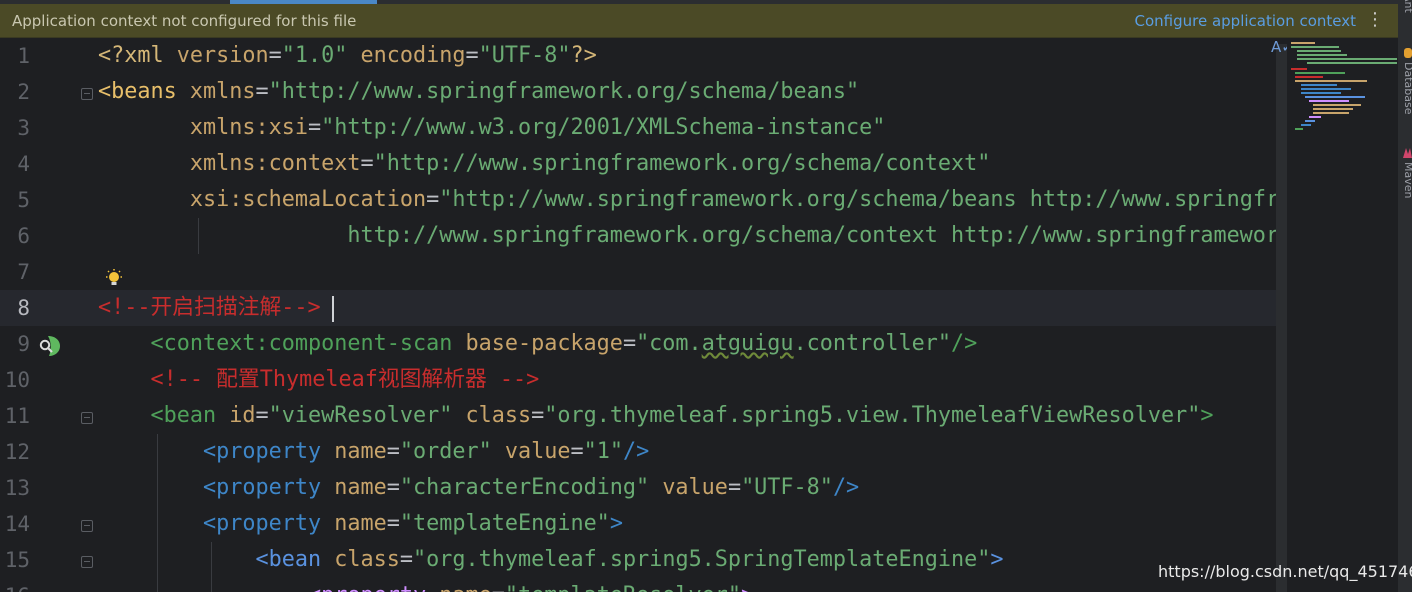  What do you see at coordinates (319, 380) in the screenshot?
I see `code-text: <!-- 配置Thymeleaf视图解析器 -->` at bounding box center [319, 380].